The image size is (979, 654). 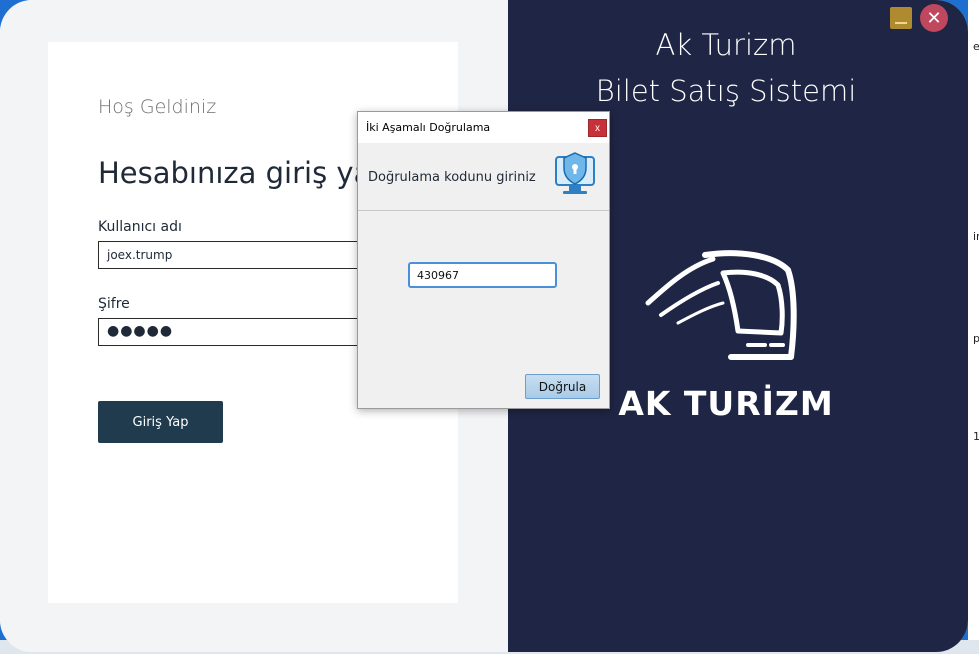 I want to click on login-heading: Hesabınıza giriş yap, so click(x=244, y=173).